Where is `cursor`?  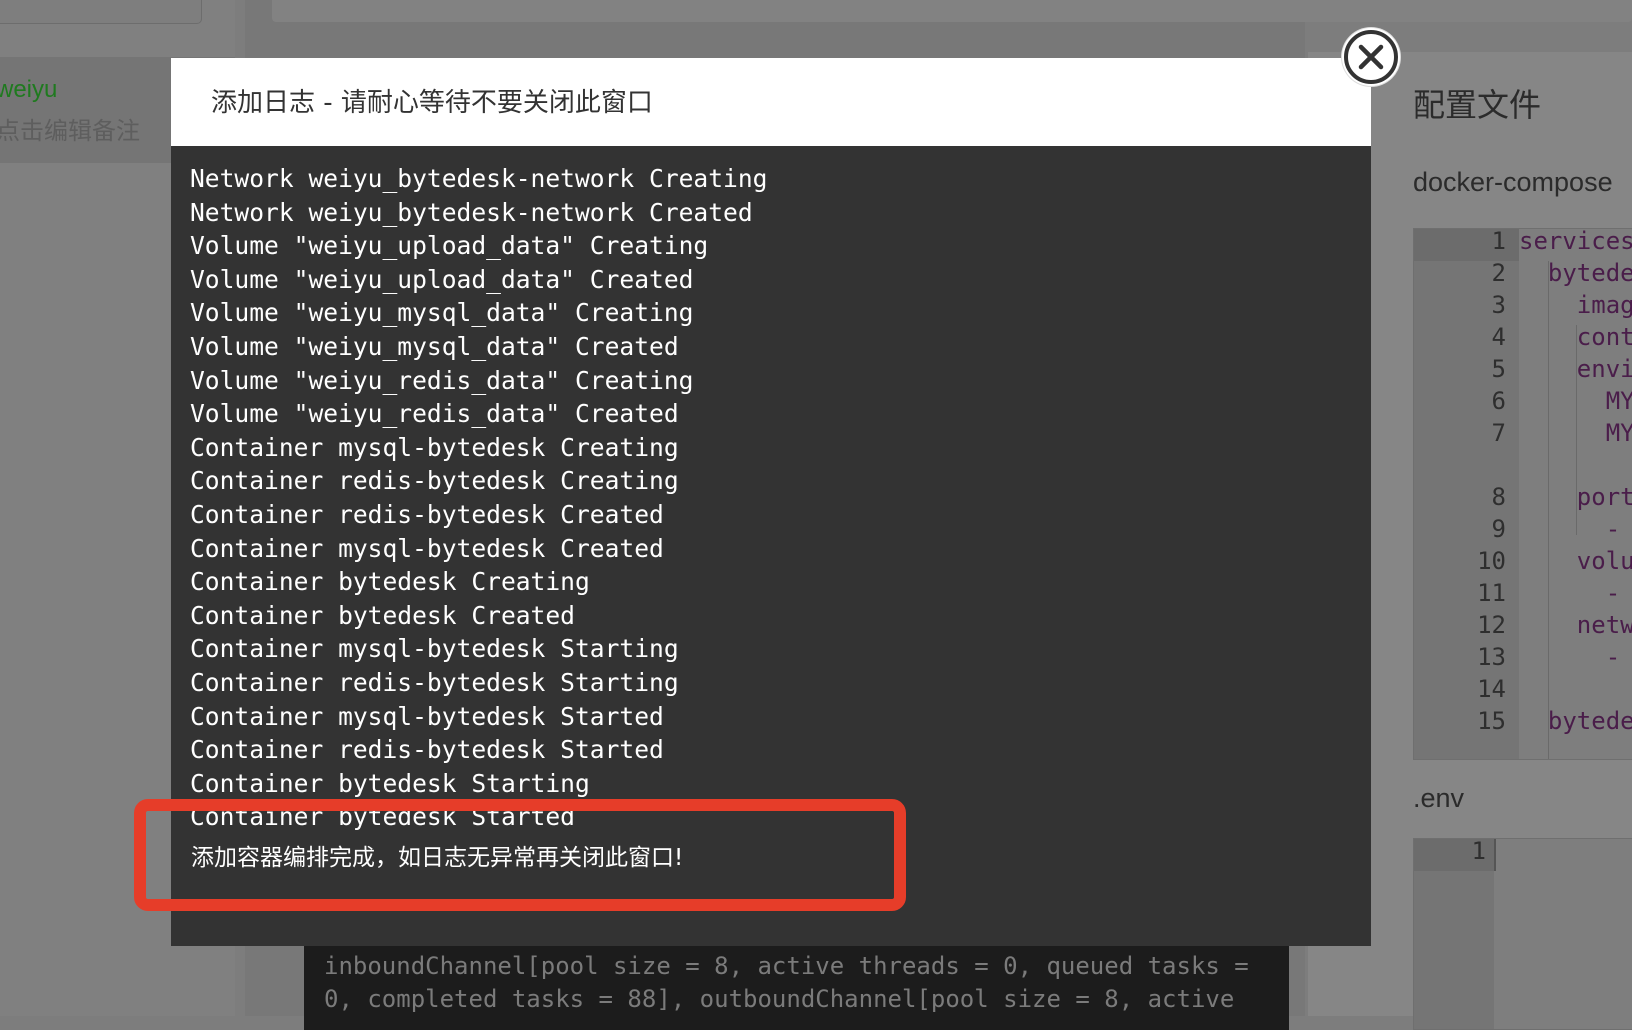
cursor is located at coordinates (1495, 855).